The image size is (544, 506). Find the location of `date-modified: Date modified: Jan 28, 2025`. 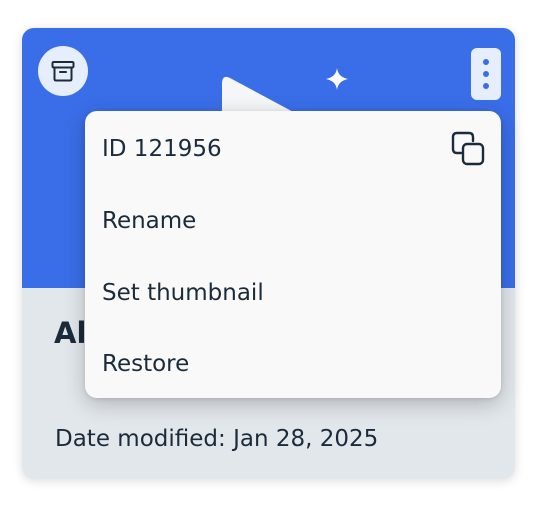

date-modified: Date modified: Jan 28, 2025 is located at coordinates (216, 439).